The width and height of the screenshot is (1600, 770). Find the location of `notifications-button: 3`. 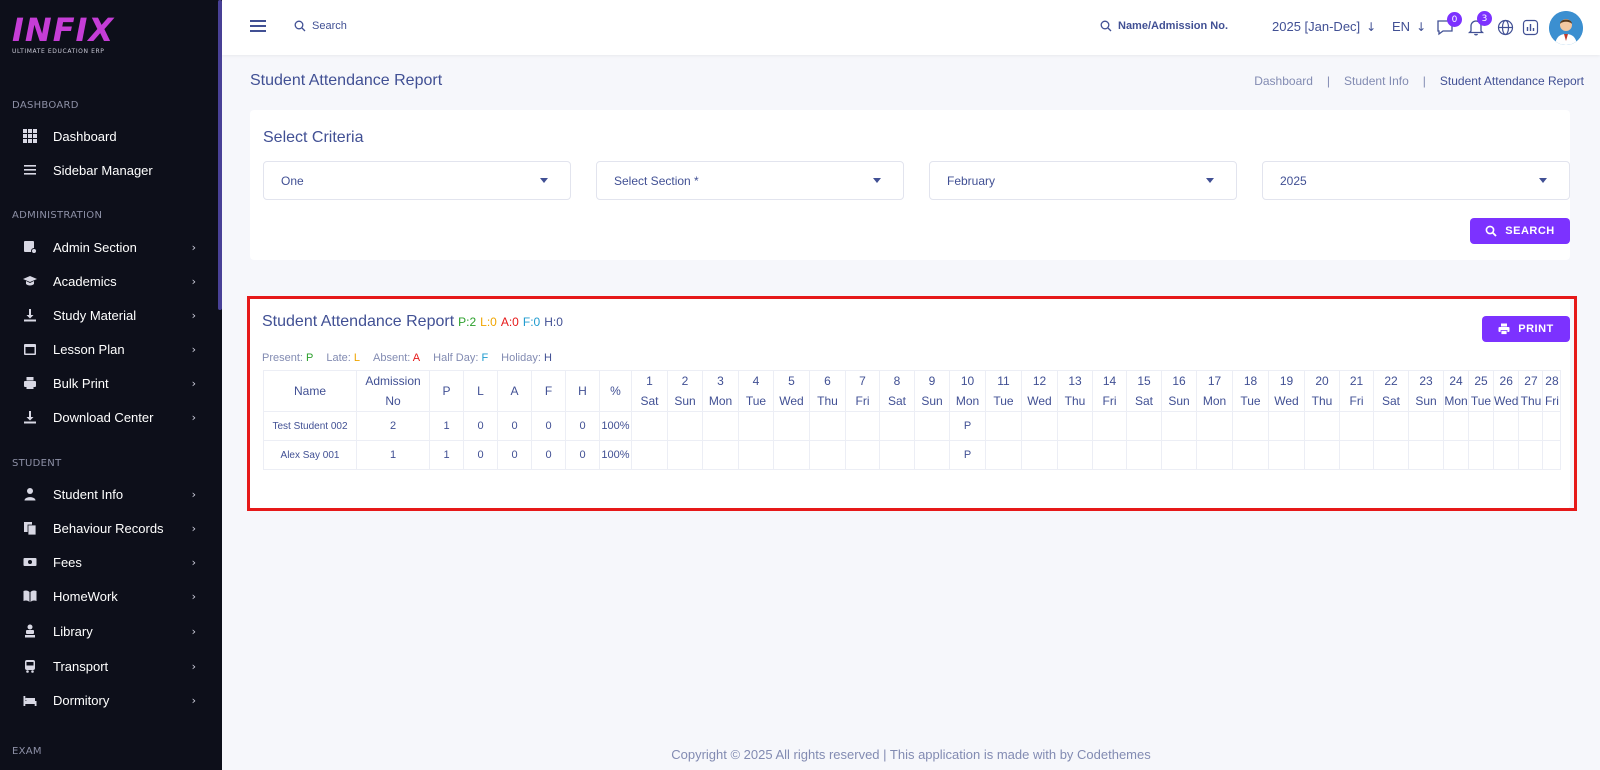

notifications-button: 3 is located at coordinates (1480, 23).